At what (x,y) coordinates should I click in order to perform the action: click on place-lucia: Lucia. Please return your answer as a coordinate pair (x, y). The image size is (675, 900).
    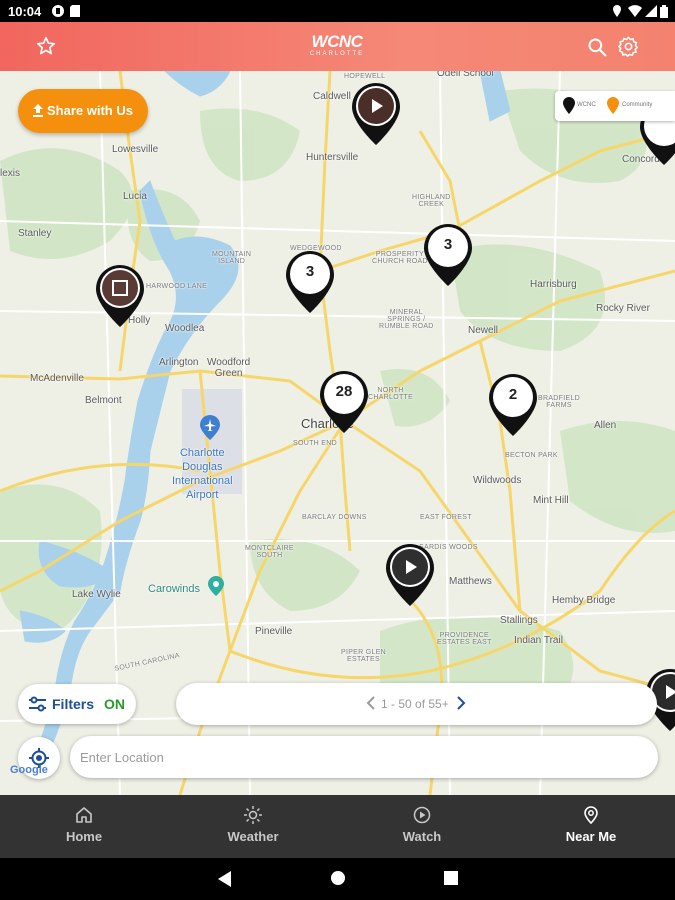
    Looking at the image, I should click on (135, 196).